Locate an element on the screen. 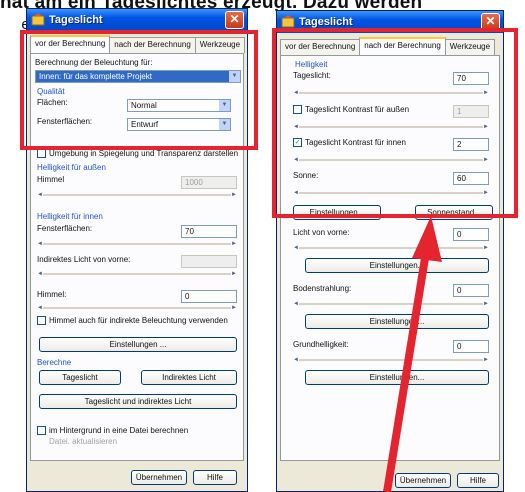 Image resolution: width=525 pixels, height=492 pixels. arrow-shaft is located at coordinates (406, 371).